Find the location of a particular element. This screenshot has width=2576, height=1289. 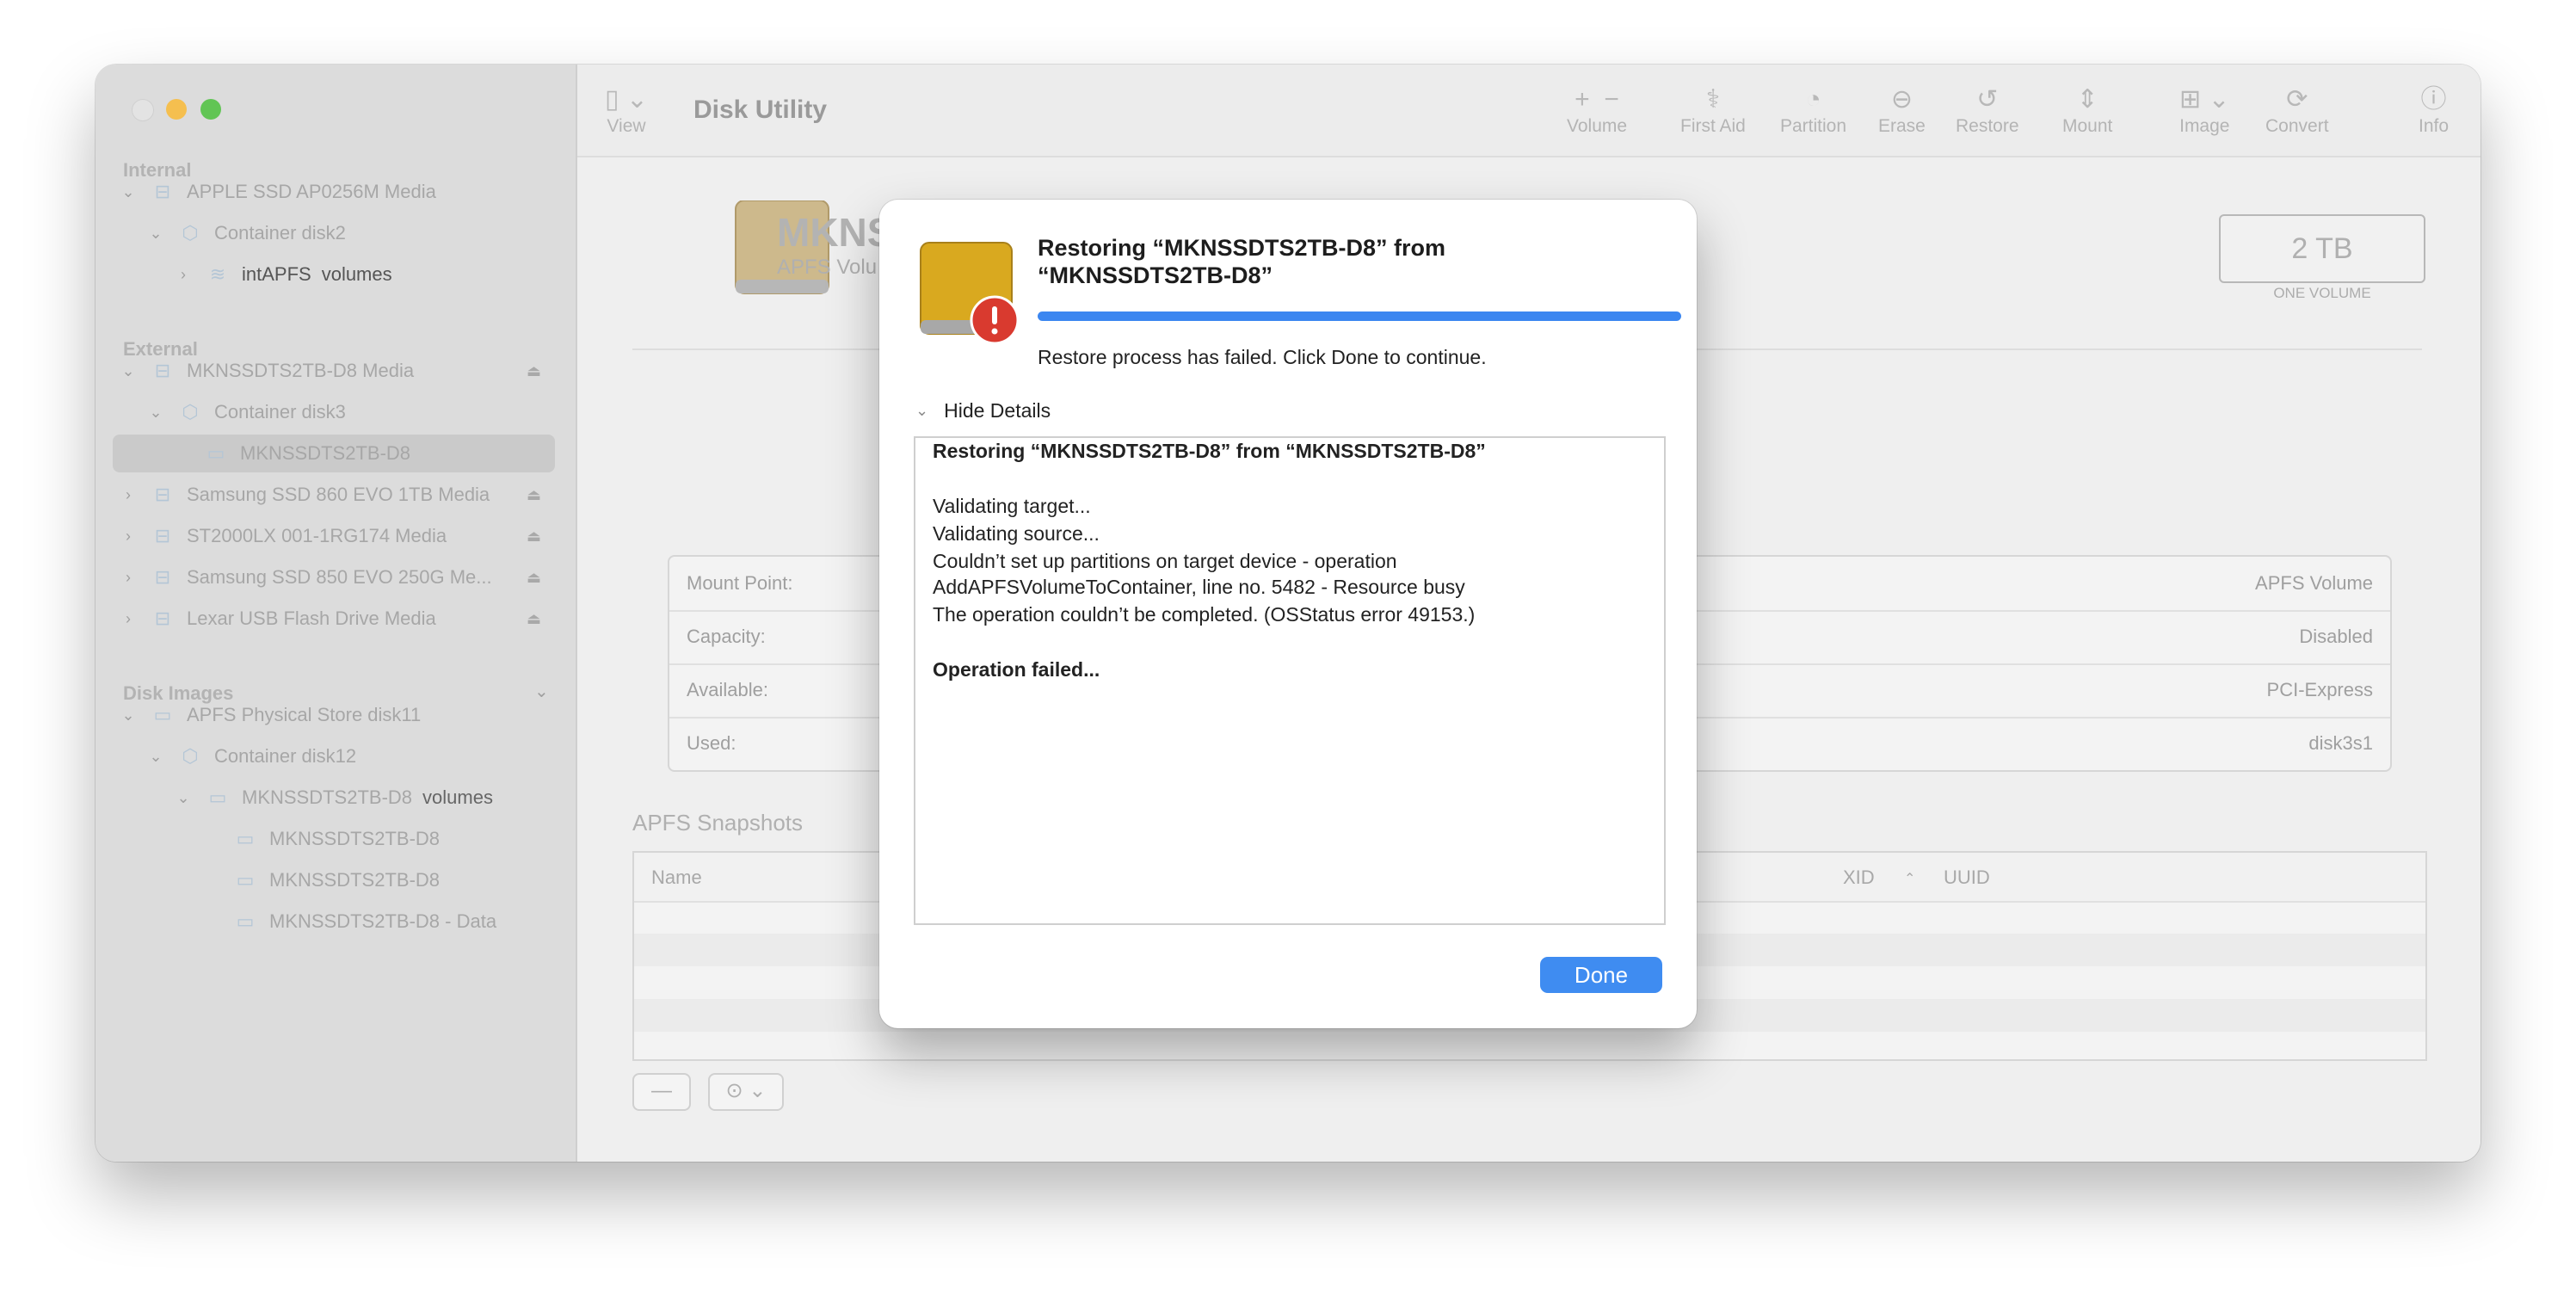

more-options-button: ⊙ ⌄ is located at coordinates (746, 1092).